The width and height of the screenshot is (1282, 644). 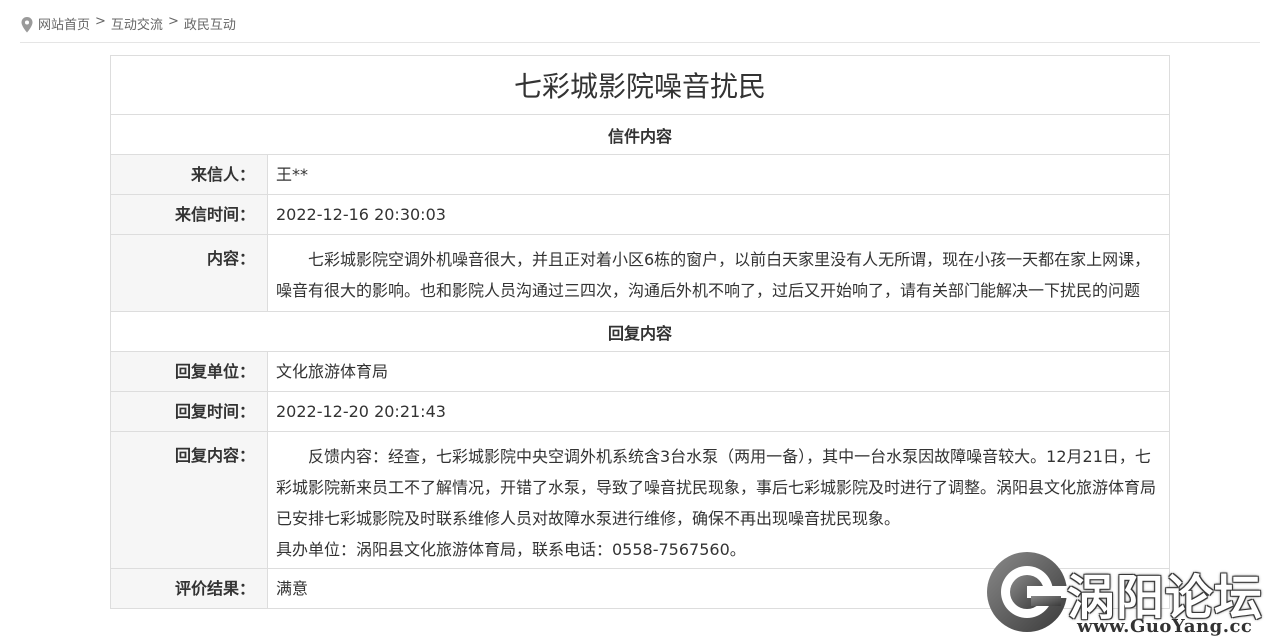 I want to click on breadcrumb: 网站首页 > 互动交流 > 政民互动, so click(x=640, y=28).